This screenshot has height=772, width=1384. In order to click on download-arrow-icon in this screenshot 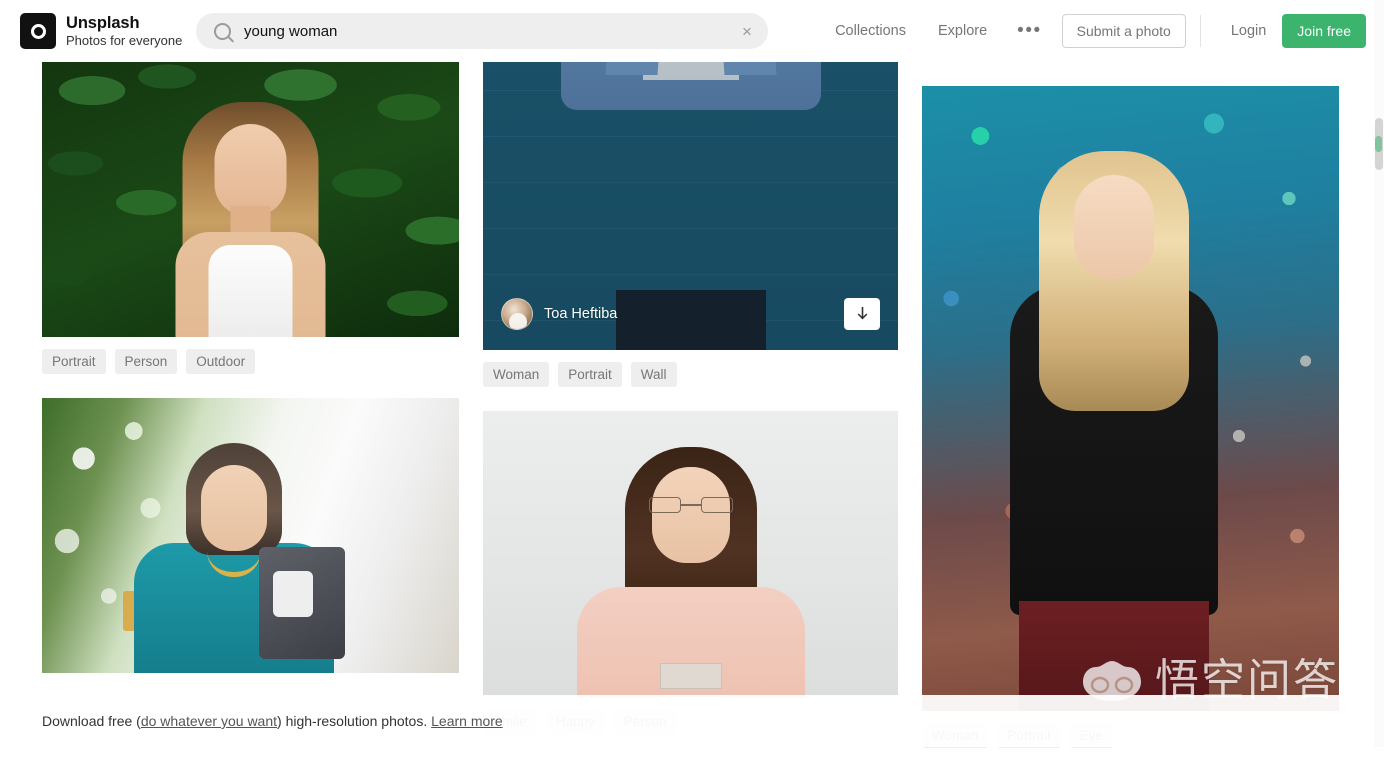, I will do `click(862, 314)`.